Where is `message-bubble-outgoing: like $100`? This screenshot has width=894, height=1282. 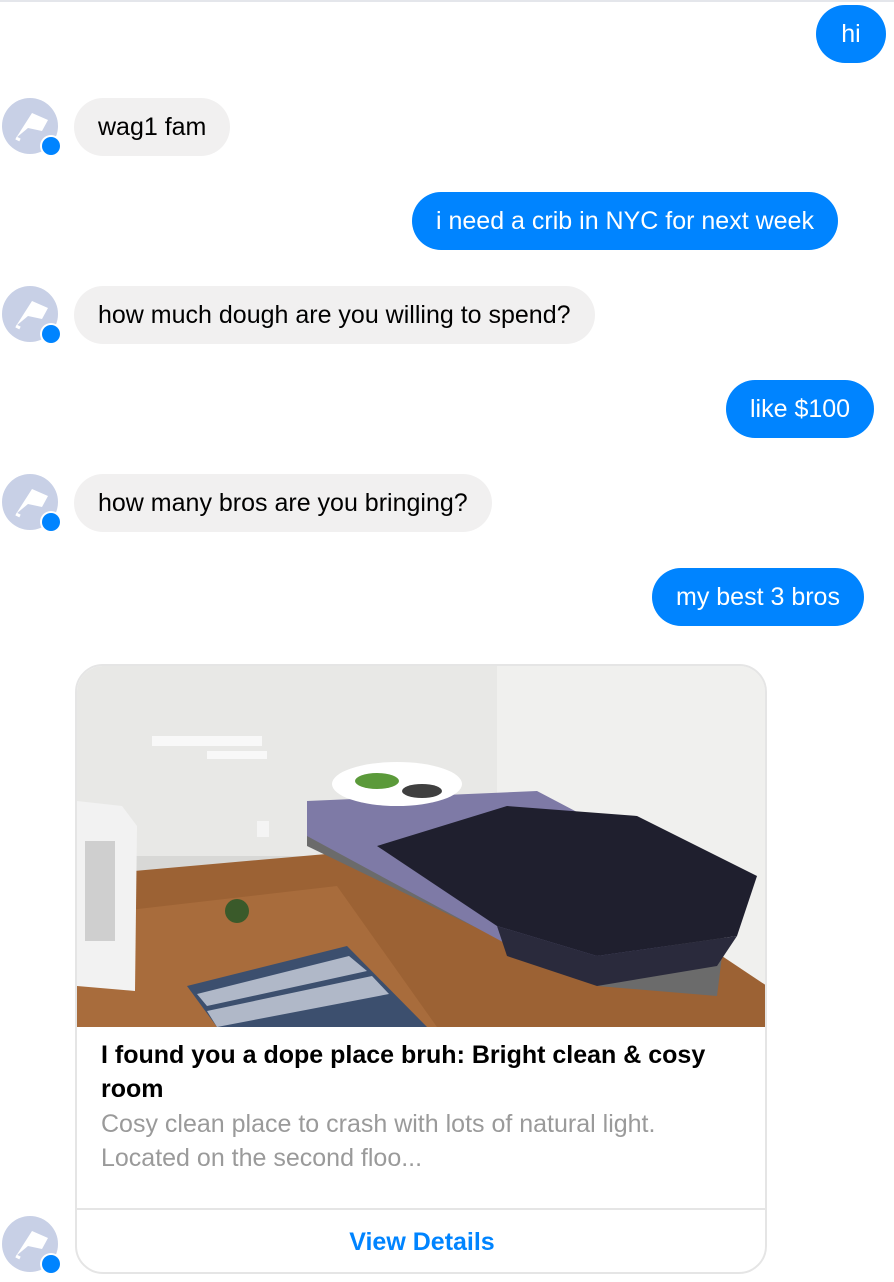
message-bubble-outgoing: like $100 is located at coordinates (800, 409).